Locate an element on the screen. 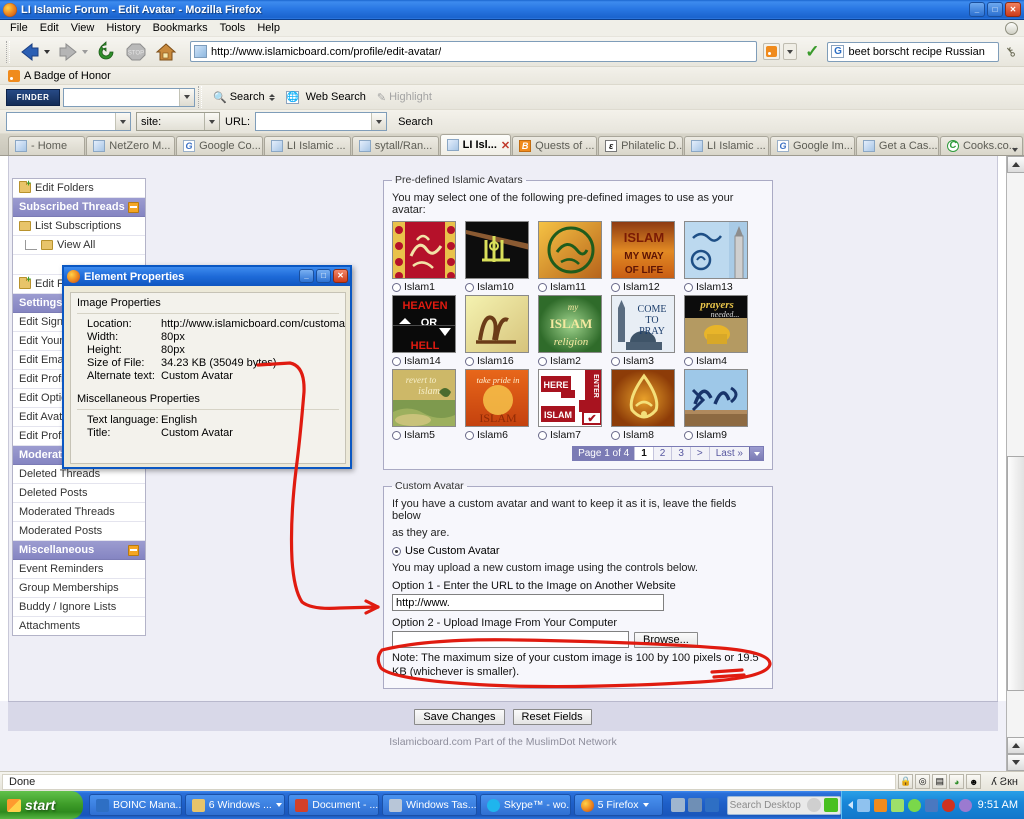 Image resolution: width=1024 pixels, height=819 pixels. menu-view: View is located at coordinates (83, 28).